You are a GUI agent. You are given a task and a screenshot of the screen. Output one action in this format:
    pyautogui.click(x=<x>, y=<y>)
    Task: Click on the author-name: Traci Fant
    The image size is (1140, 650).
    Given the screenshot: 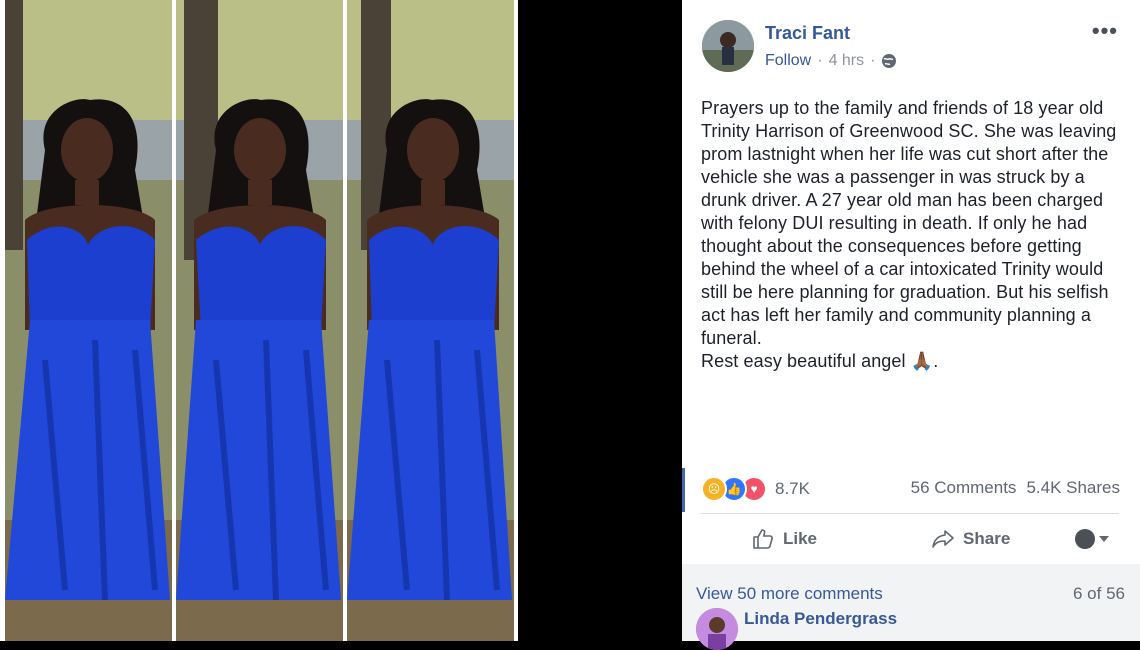 What is the action you would take?
    pyautogui.click(x=807, y=33)
    